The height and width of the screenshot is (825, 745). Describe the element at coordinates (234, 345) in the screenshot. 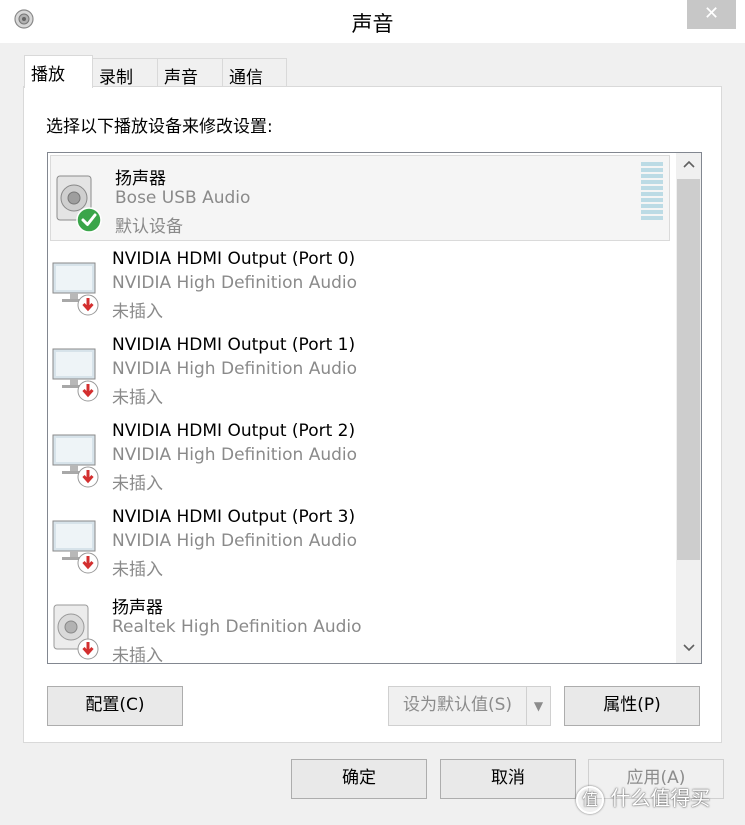

I see `device-name: NVIDIA HDMI Output (Port 1)` at that location.